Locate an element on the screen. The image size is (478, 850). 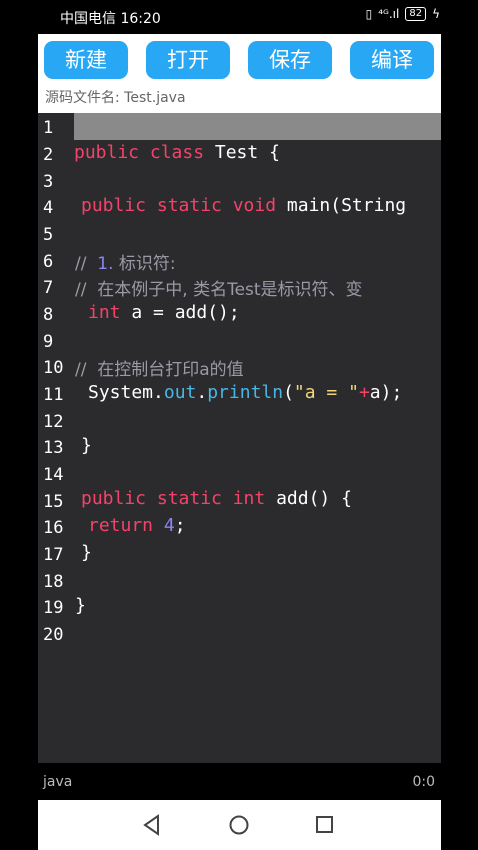
line-number: 1 is located at coordinates (48, 128).